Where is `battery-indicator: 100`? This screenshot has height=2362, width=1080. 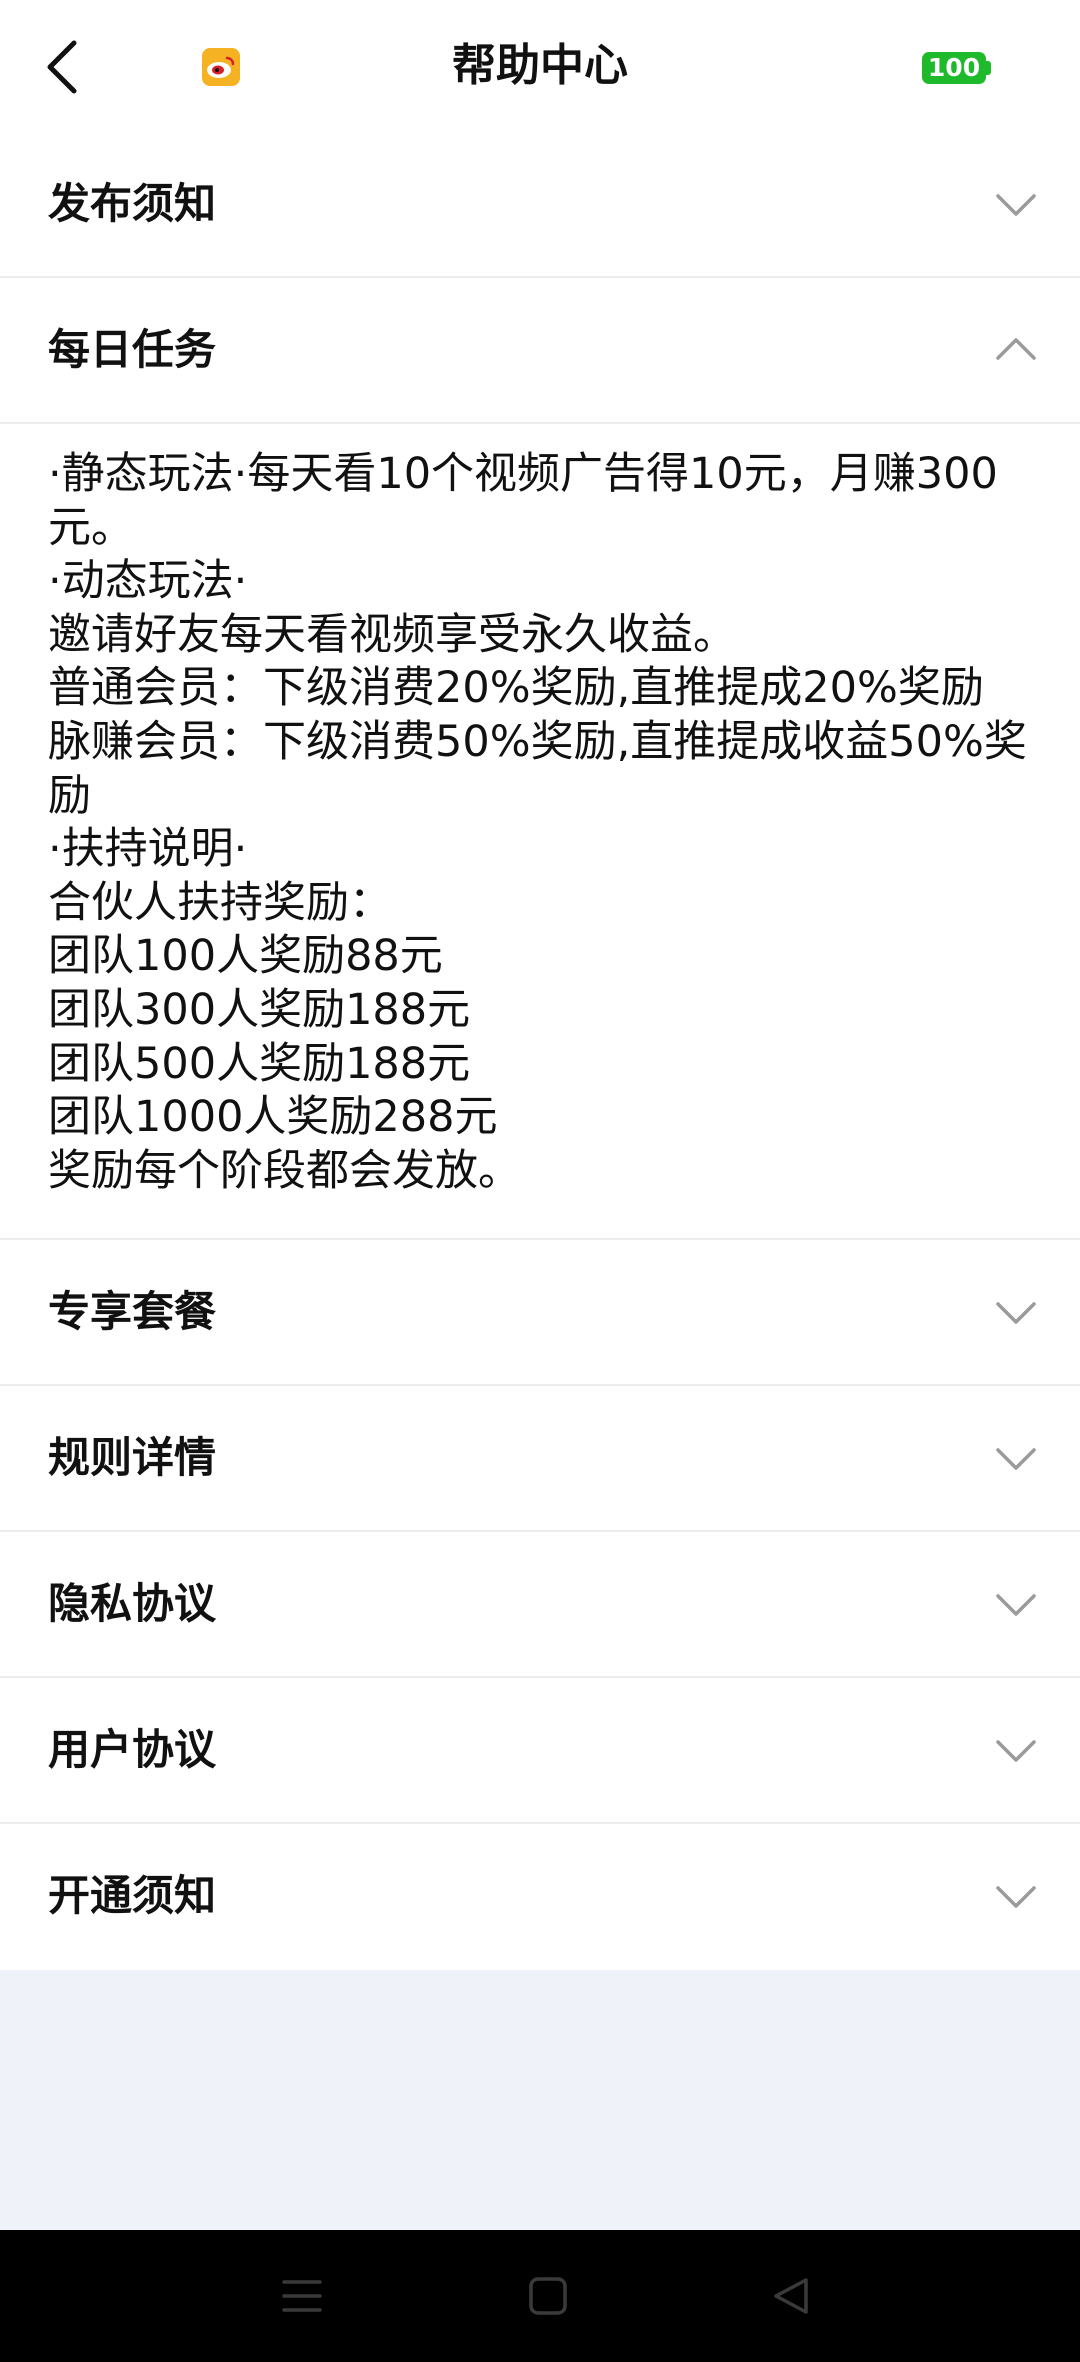
battery-indicator: 100 is located at coordinates (954, 68).